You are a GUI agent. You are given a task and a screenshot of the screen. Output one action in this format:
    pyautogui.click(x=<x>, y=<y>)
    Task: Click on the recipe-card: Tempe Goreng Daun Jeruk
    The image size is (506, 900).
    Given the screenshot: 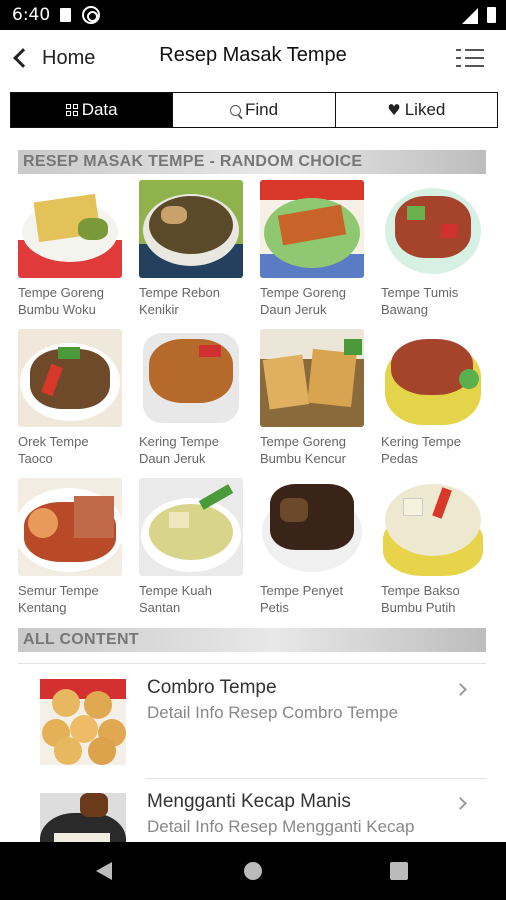 What is the action you would take?
    pyautogui.click(x=312, y=254)
    